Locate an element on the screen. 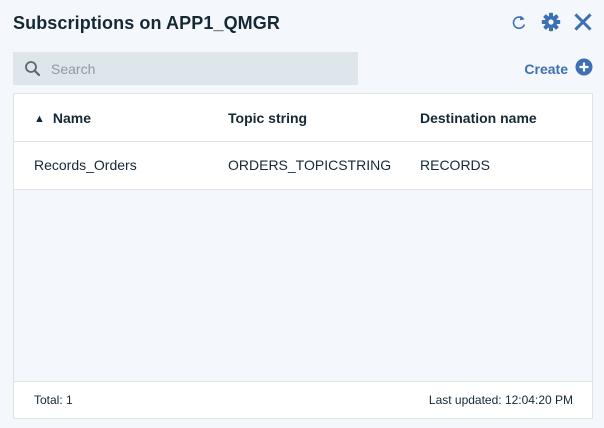 Image resolution: width=604 pixels, height=428 pixels. column-header-name: ▲ Name is located at coordinates (62, 118).